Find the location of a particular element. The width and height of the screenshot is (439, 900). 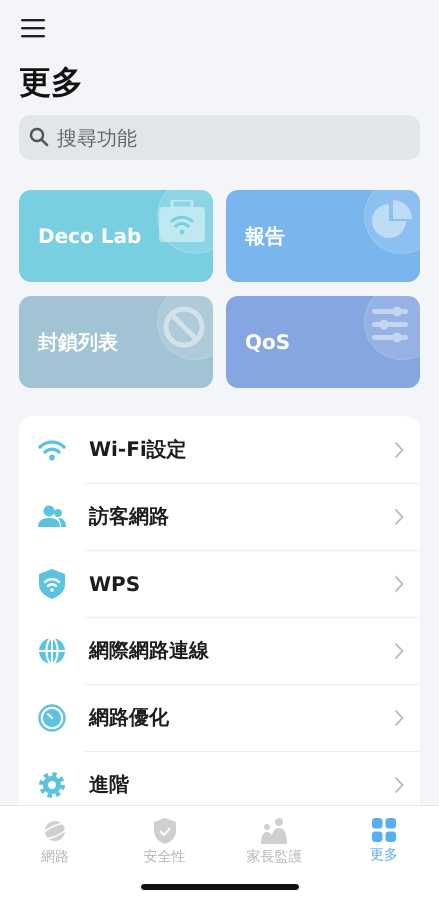

users-icon is located at coordinates (52, 516).